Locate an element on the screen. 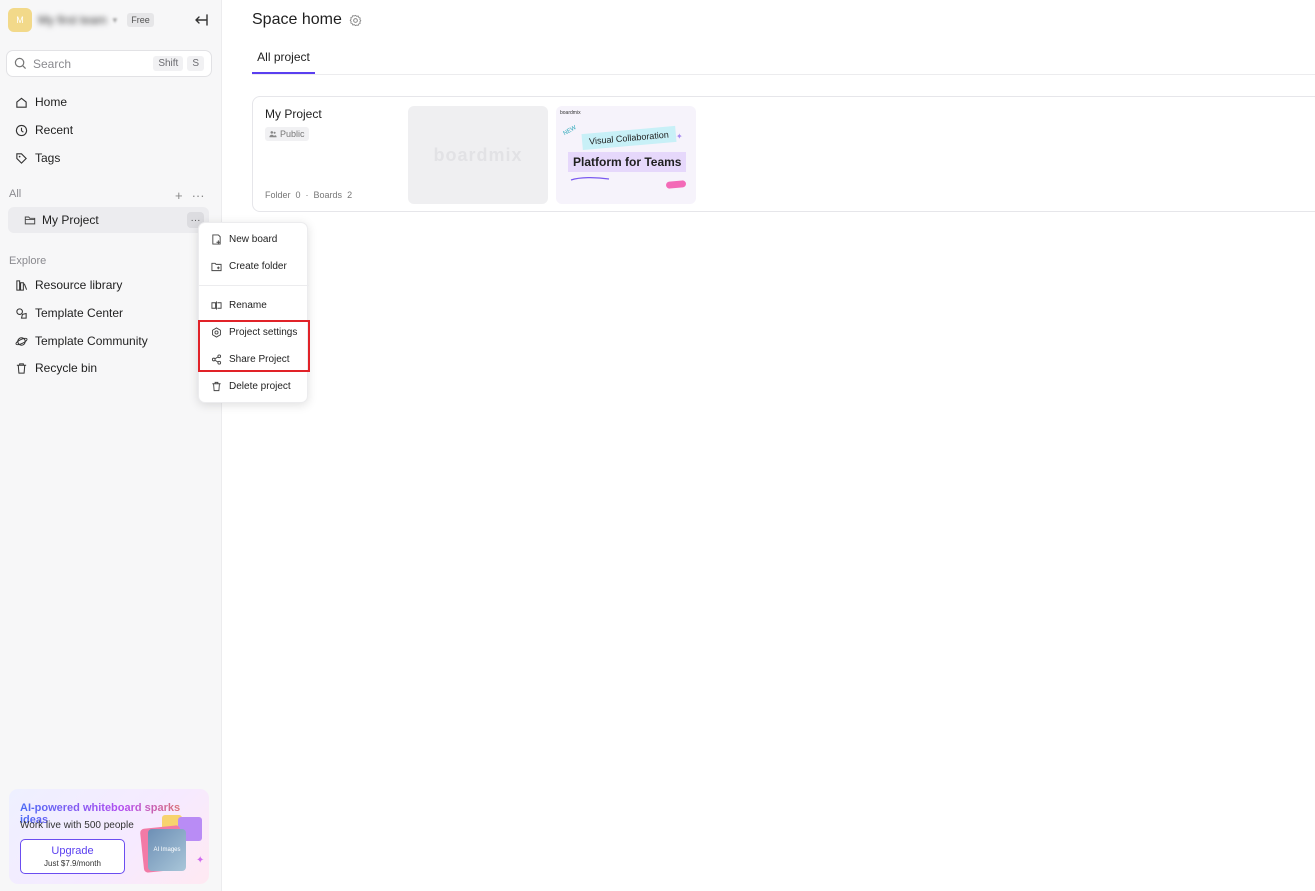 The width and height of the screenshot is (1315, 891). tab-divider is located at coordinates (783, 74).